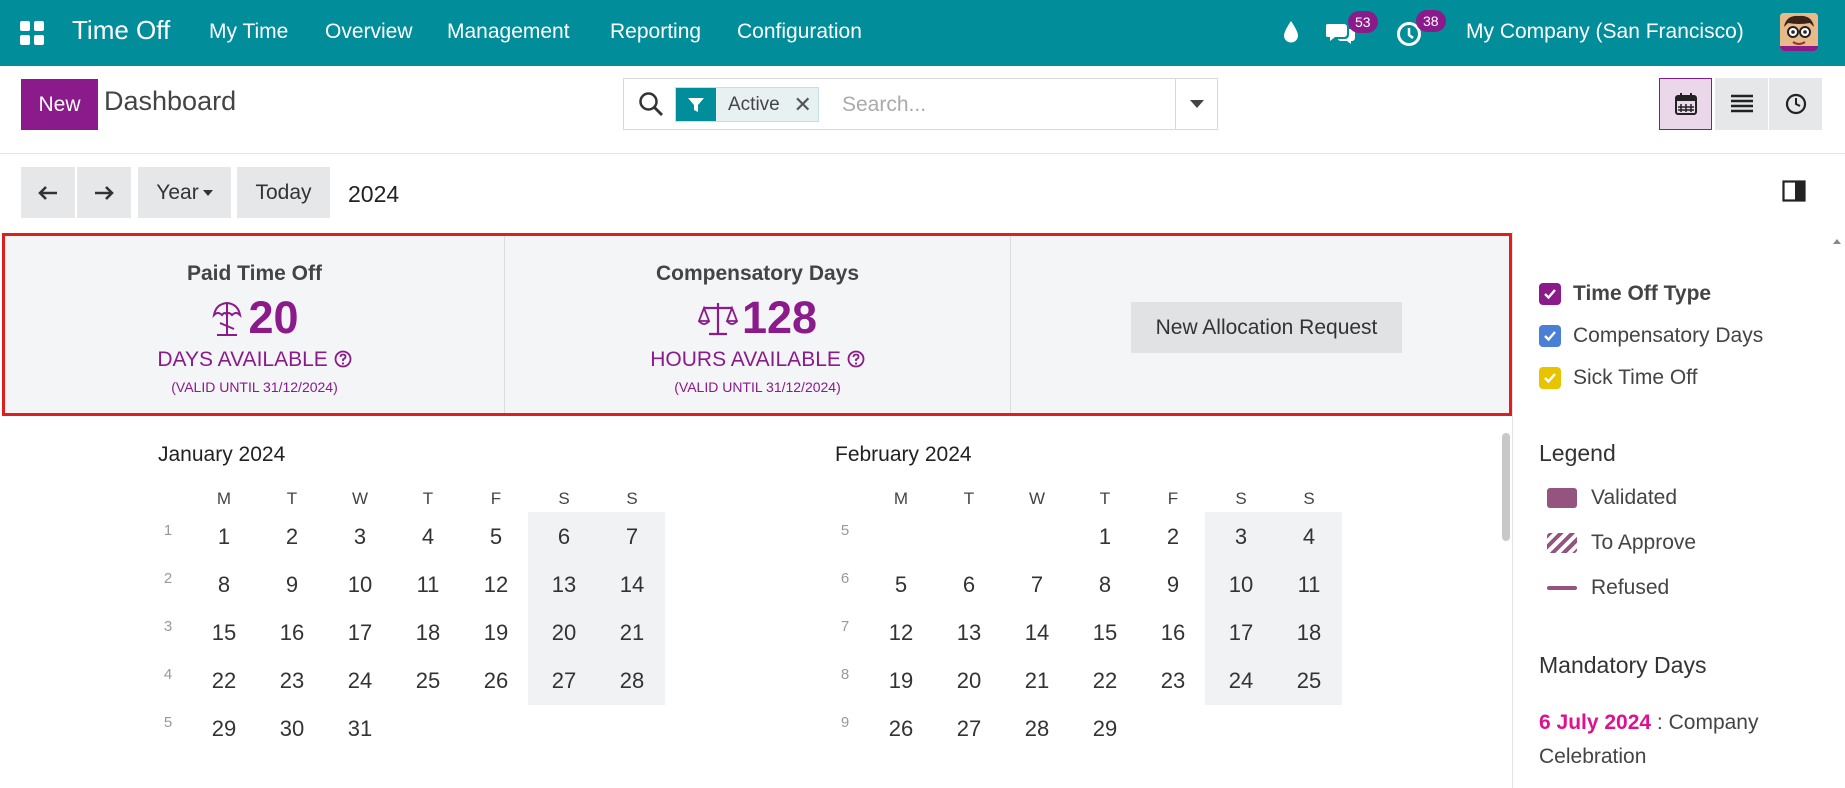 This screenshot has width=1845, height=788. I want to click on menu-overview: Overview, so click(369, 32).